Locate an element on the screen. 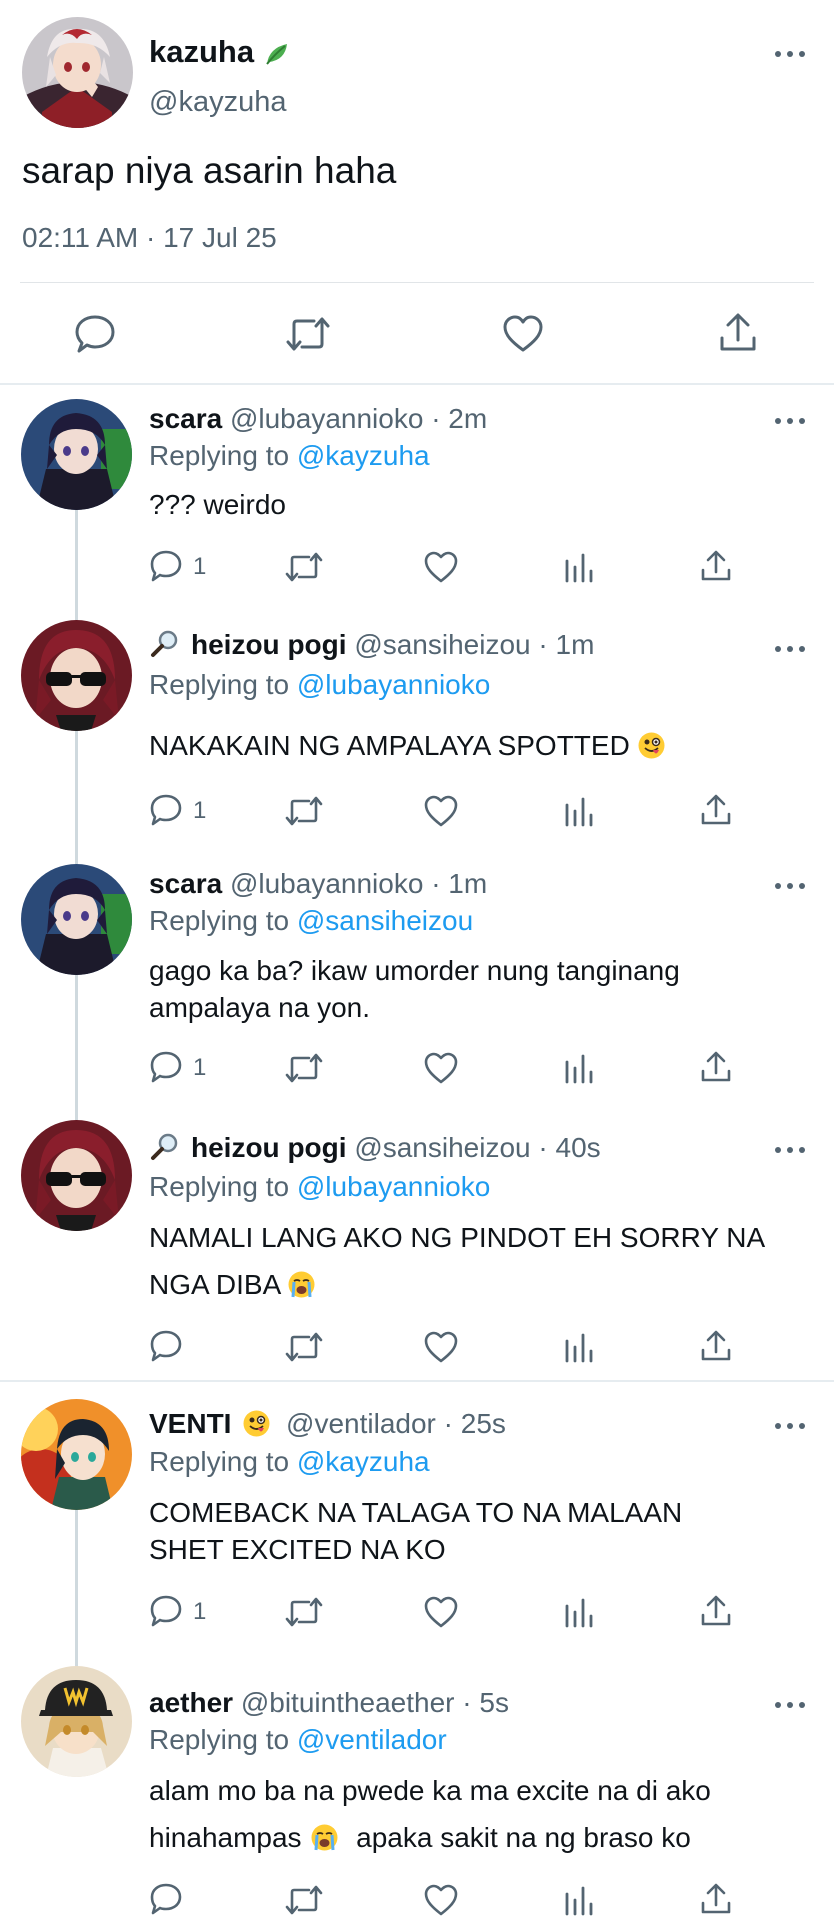  reply-time: · 5s is located at coordinates (485, 1702).